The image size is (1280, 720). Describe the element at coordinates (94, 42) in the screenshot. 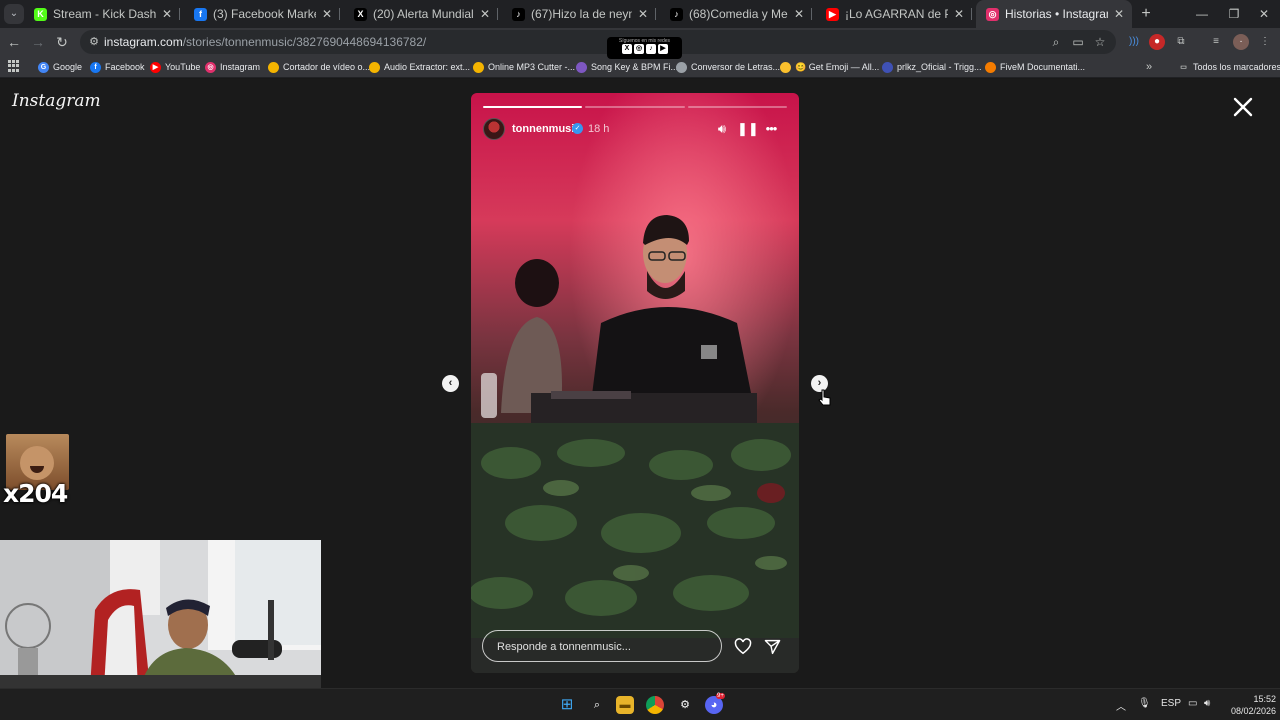

I see `site-info-icon: ⚙` at that location.